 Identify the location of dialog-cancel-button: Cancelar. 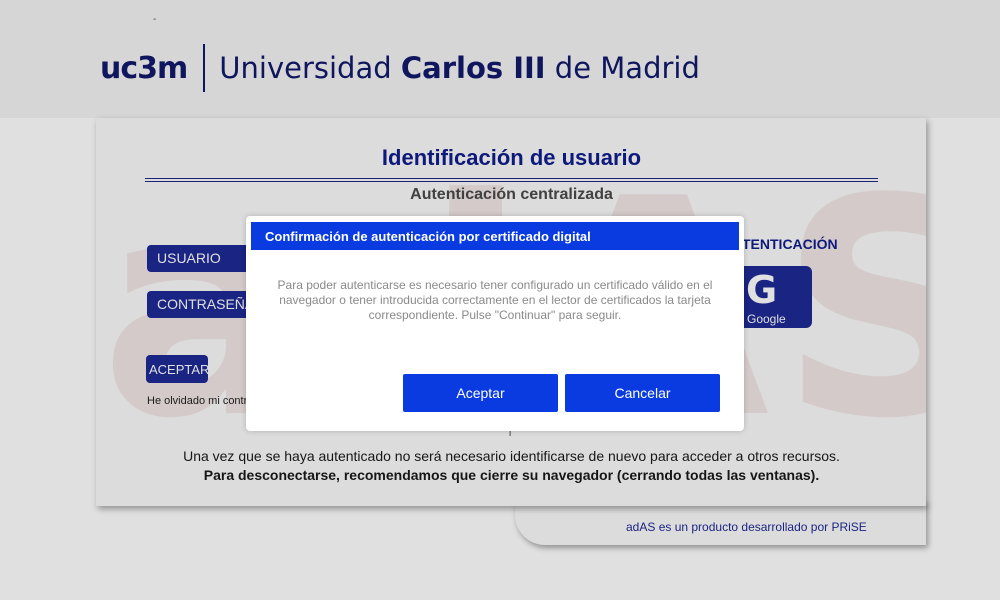
(642, 393).